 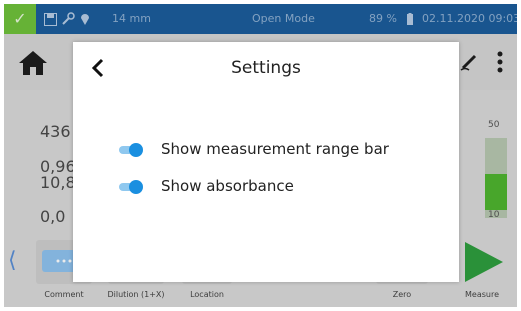 I want to click on dialog-title: Settings, so click(x=266, y=68).